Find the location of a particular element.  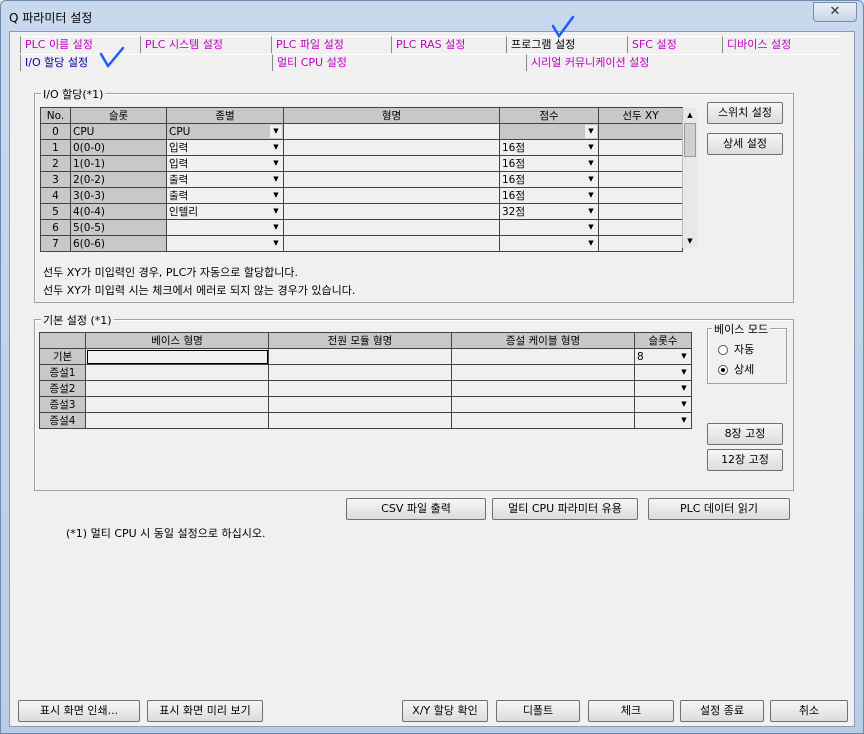

detail-settings-button: 상세 설정 is located at coordinates (745, 144).